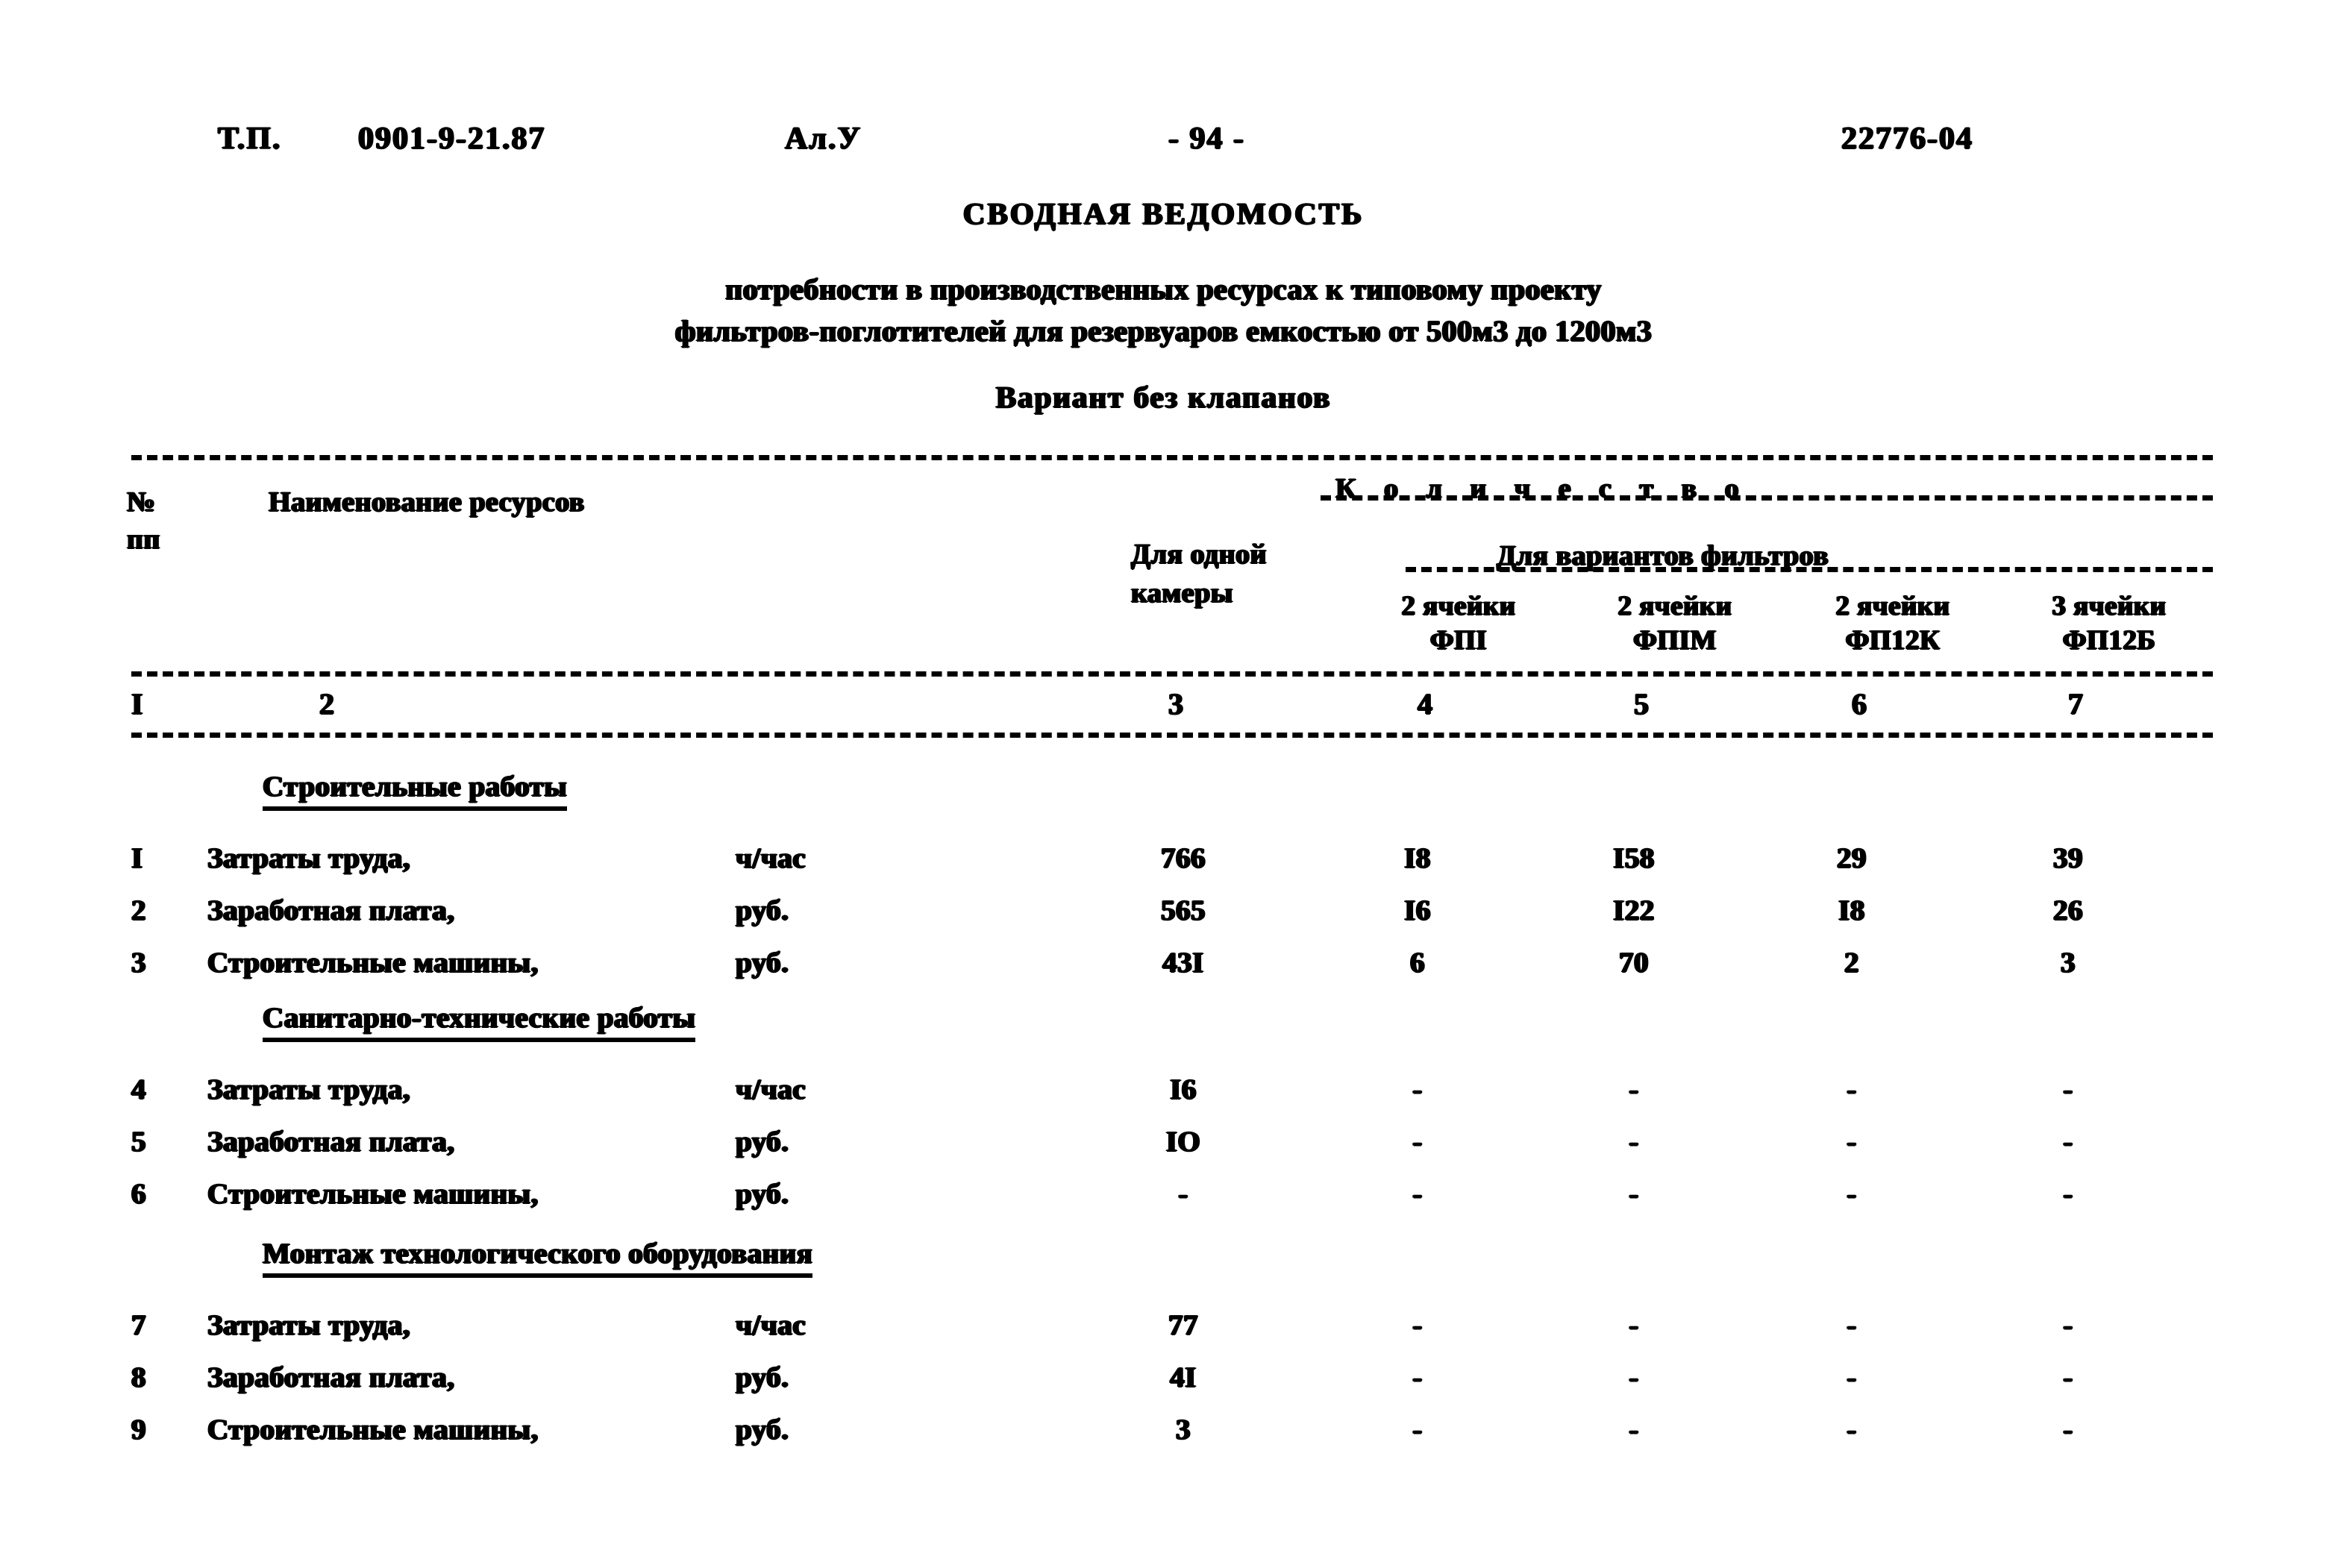 The image size is (2327, 1568). Describe the element at coordinates (141, 502) in the screenshot. I see `col-header-no-line1: №` at that location.